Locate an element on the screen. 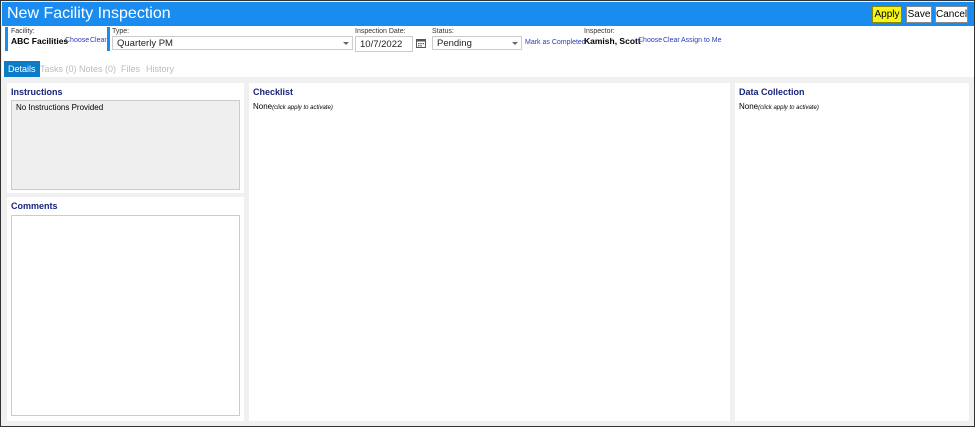  status-select-value: Pending is located at coordinates (454, 43).